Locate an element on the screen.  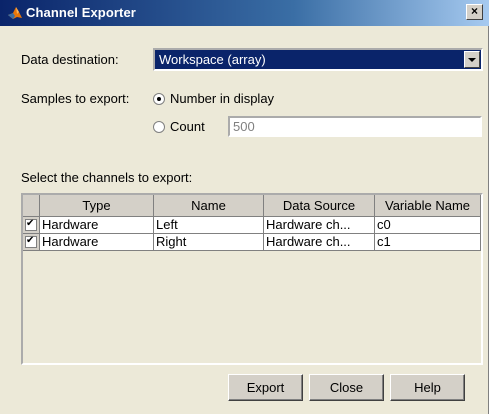
column-header-name: Name is located at coordinates (209, 206).